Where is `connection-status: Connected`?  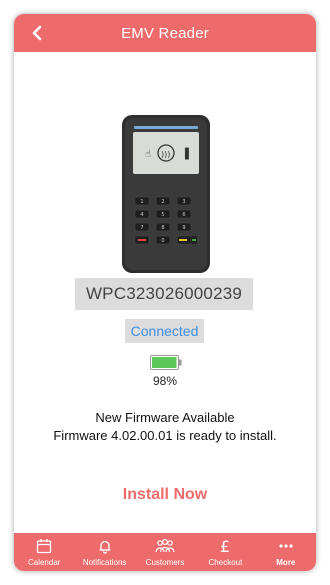
connection-status: Connected is located at coordinates (164, 331).